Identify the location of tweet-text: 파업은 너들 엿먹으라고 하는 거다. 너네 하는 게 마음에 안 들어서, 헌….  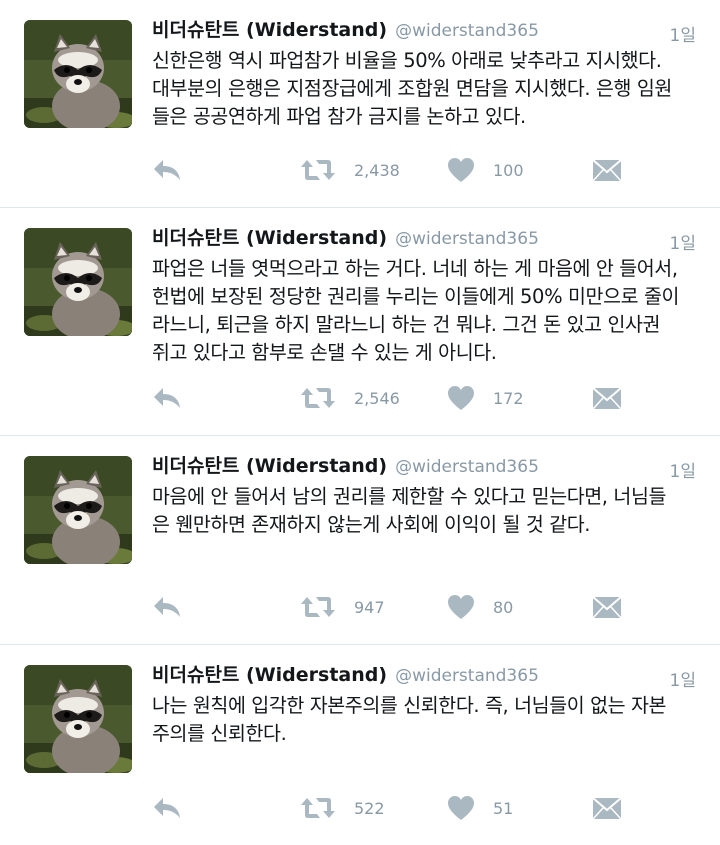
(416, 310).